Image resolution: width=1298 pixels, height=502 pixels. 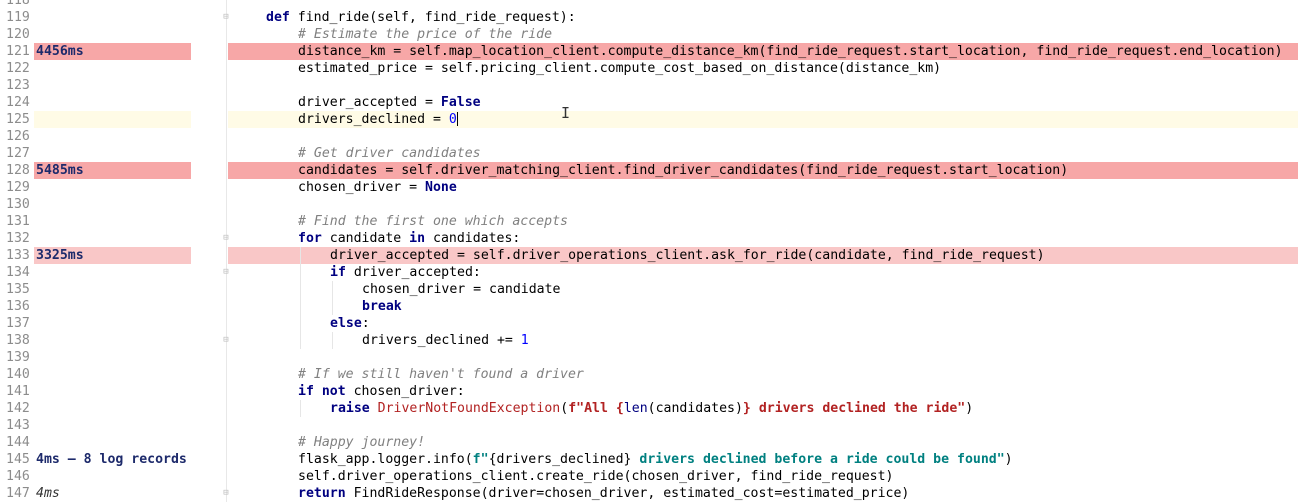 What do you see at coordinates (112, 170) in the screenshot?
I see `timing-annotation: 5485ms` at bounding box center [112, 170].